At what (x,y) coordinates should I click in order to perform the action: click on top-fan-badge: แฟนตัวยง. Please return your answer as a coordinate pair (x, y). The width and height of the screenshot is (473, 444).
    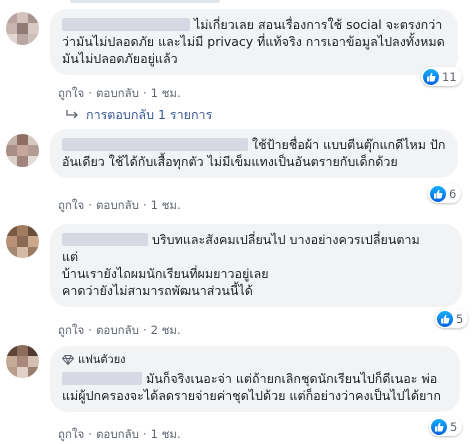
    Looking at the image, I should click on (255, 359).